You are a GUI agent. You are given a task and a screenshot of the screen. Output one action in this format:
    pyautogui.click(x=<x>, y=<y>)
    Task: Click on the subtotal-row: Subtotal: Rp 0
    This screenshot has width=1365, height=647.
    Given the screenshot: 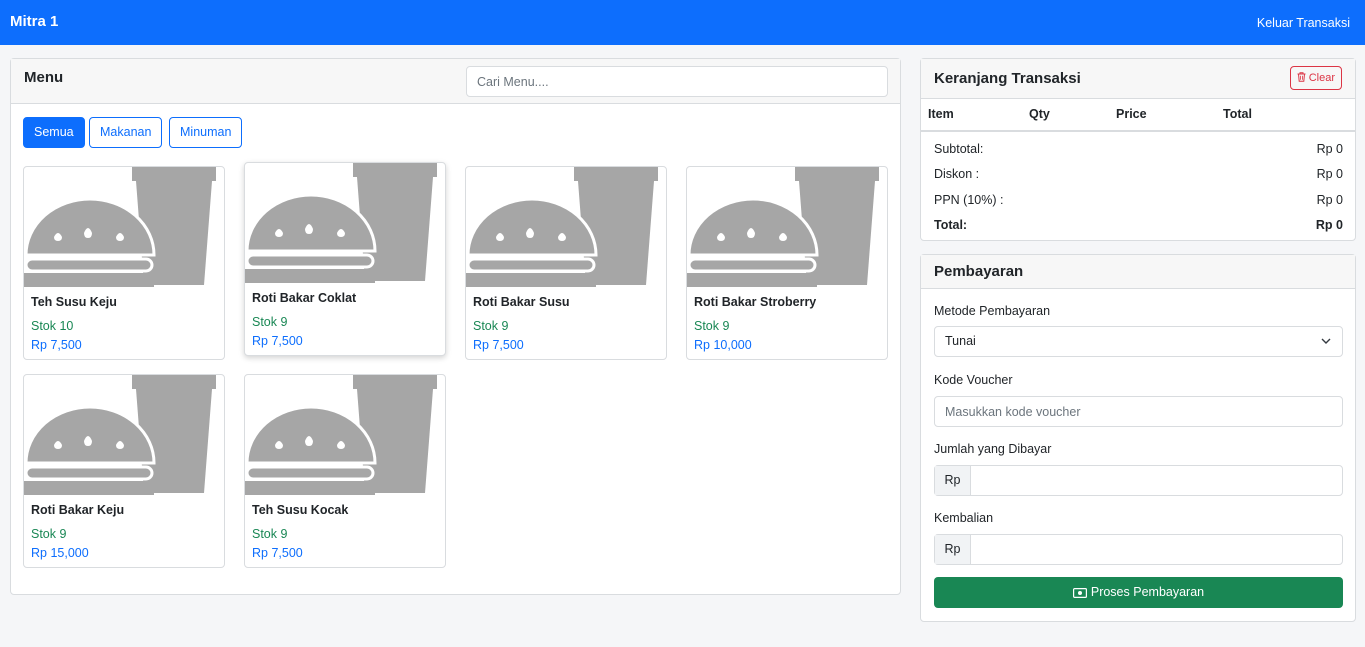 What is the action you would take?
    pyautogui.click(x=1138, y=149)
    